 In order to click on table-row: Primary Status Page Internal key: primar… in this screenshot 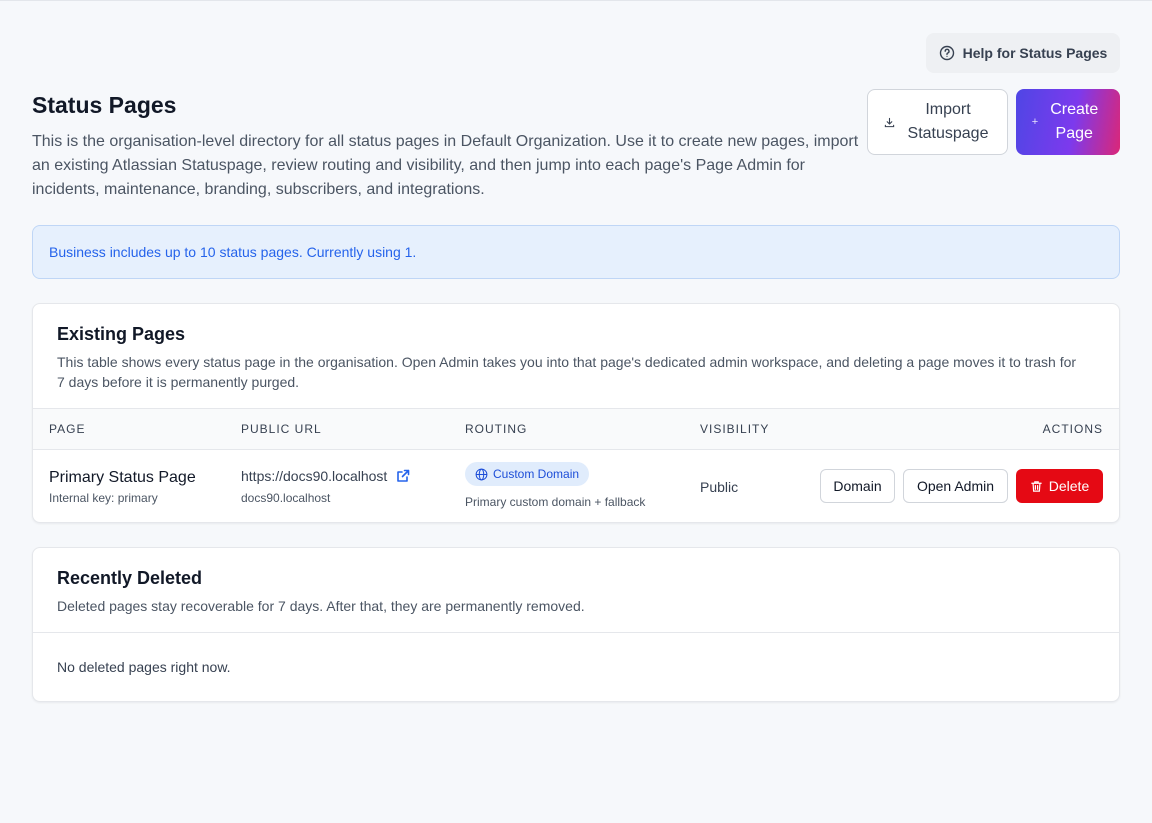, I will do `click(576, 486)`.